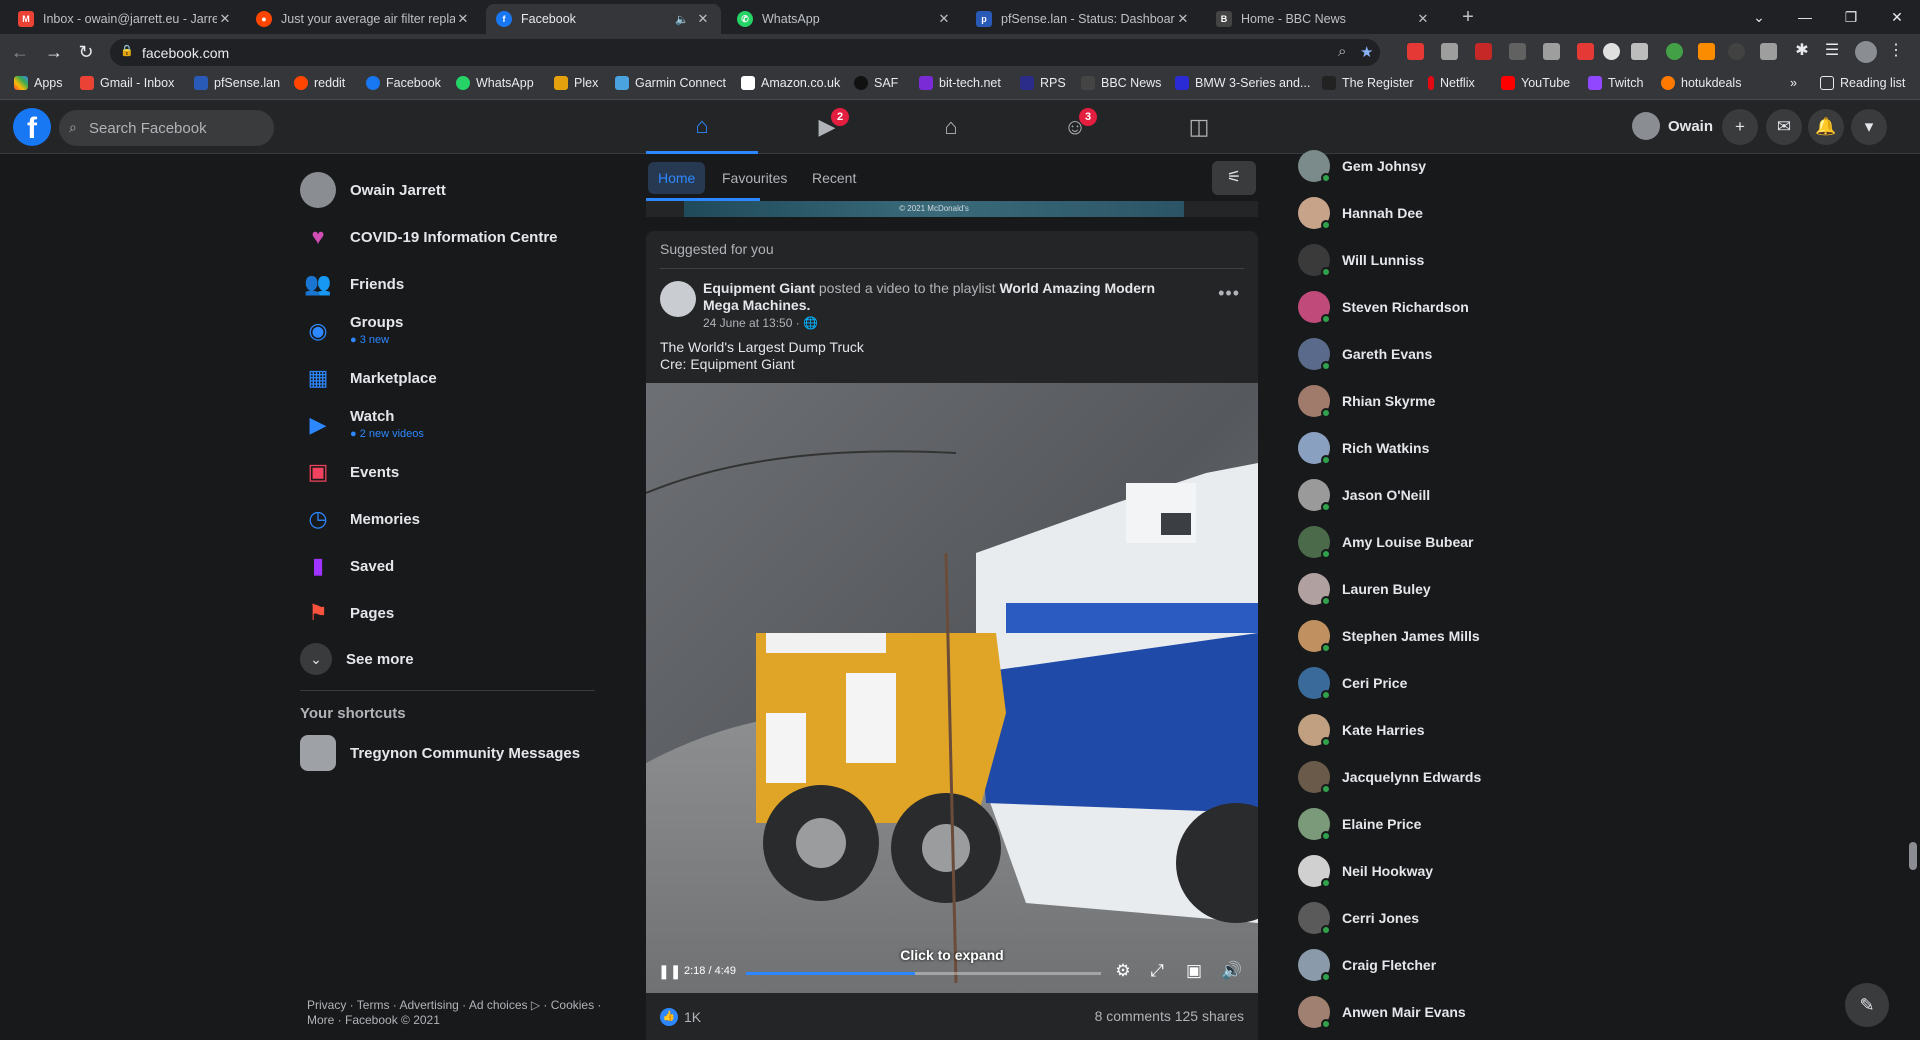  What do you see at coordinates (680, 1017) in the screenshot?
I see `reactions-summary: 👍 1K` at bounding box center [680, 1017].